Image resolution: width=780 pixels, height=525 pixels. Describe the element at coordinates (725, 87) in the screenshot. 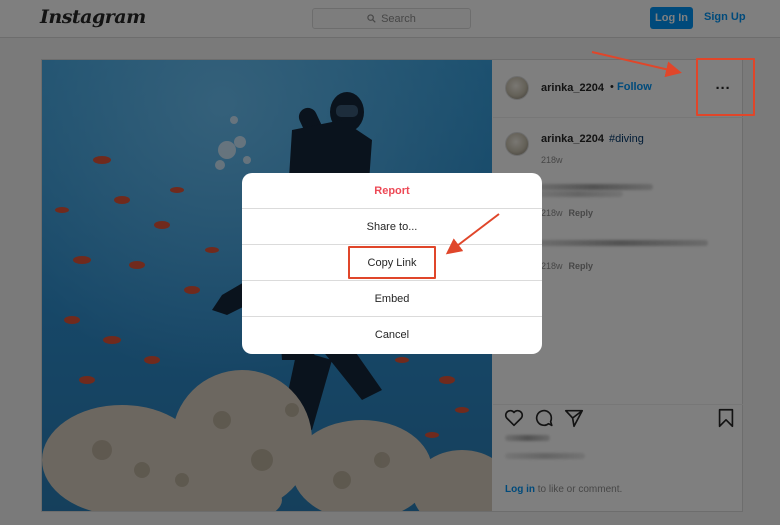

I see `more-options-highlight` at that location.